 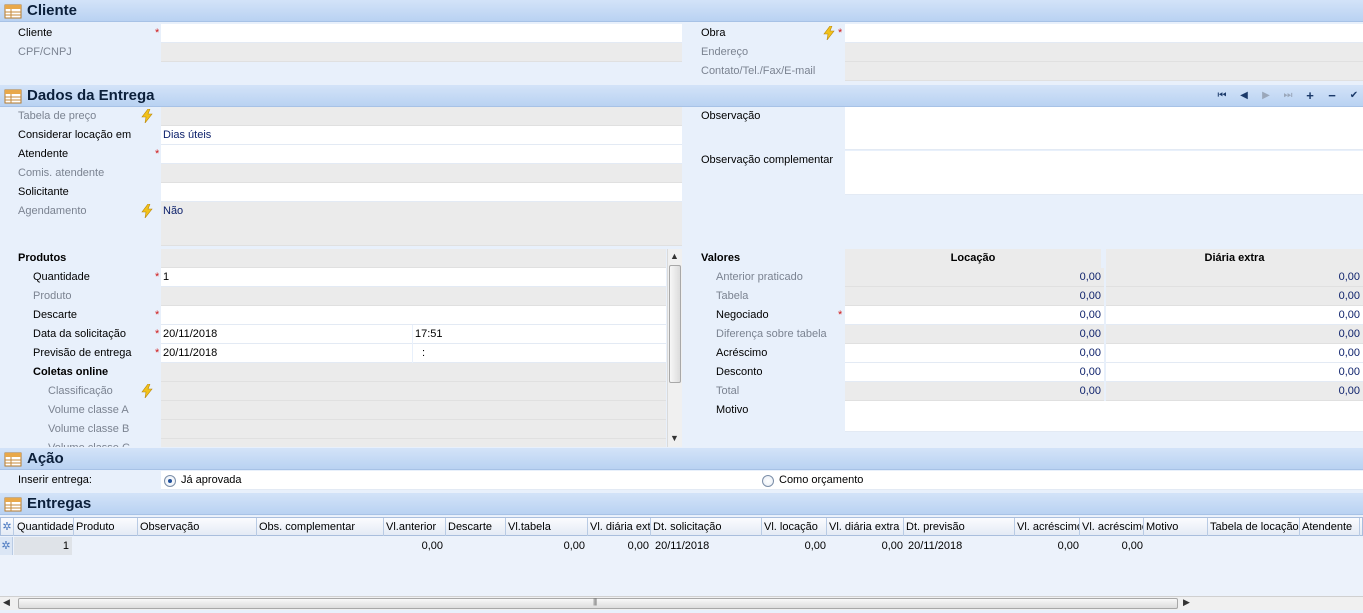 What do you see at coordinates (547, 546) in the screenshot?
I see `cell-vl-tabela: 0,00` at bounding box center [547, 546].